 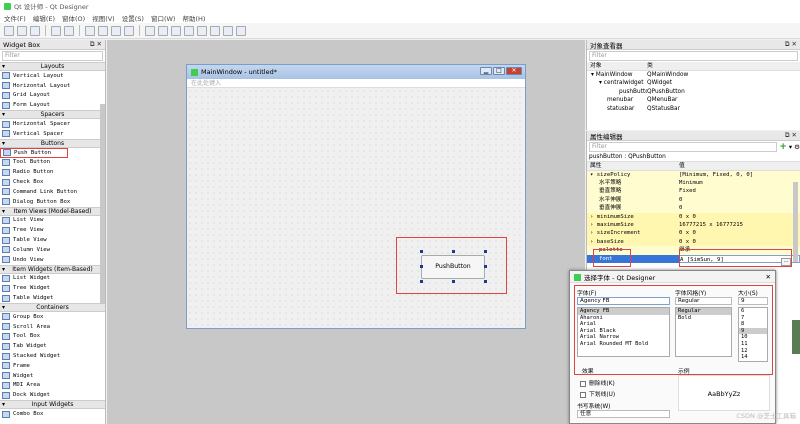 I want to click on layout-grid-icon, so click(x=202, y=30).